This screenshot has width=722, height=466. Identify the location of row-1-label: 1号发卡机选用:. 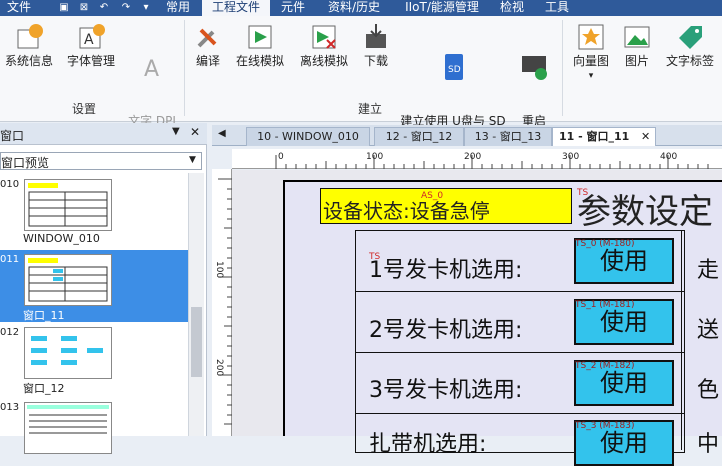
(446, 270).